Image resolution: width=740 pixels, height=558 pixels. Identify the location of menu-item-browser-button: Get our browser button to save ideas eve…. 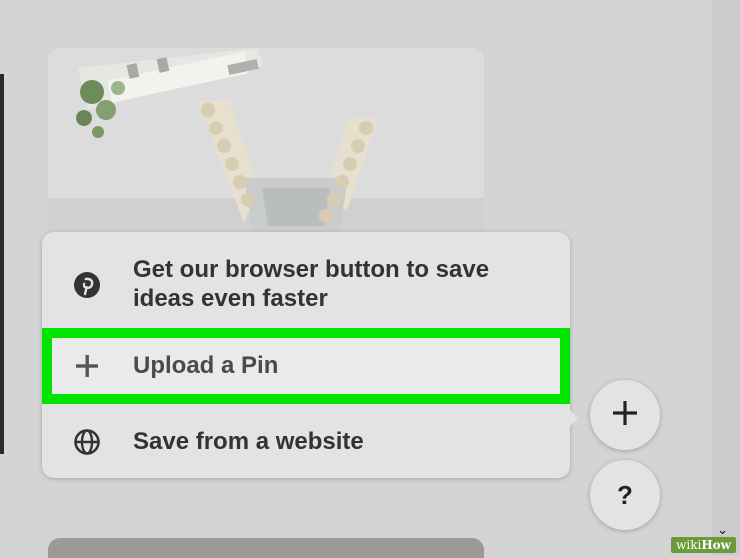
(306, 286).